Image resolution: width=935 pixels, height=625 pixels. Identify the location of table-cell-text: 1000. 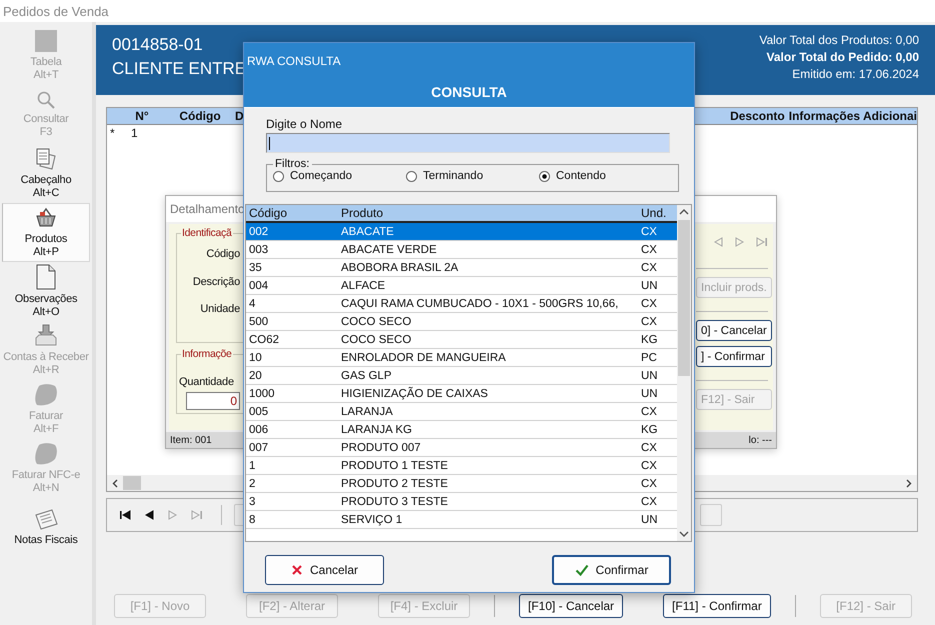
(262, 394).